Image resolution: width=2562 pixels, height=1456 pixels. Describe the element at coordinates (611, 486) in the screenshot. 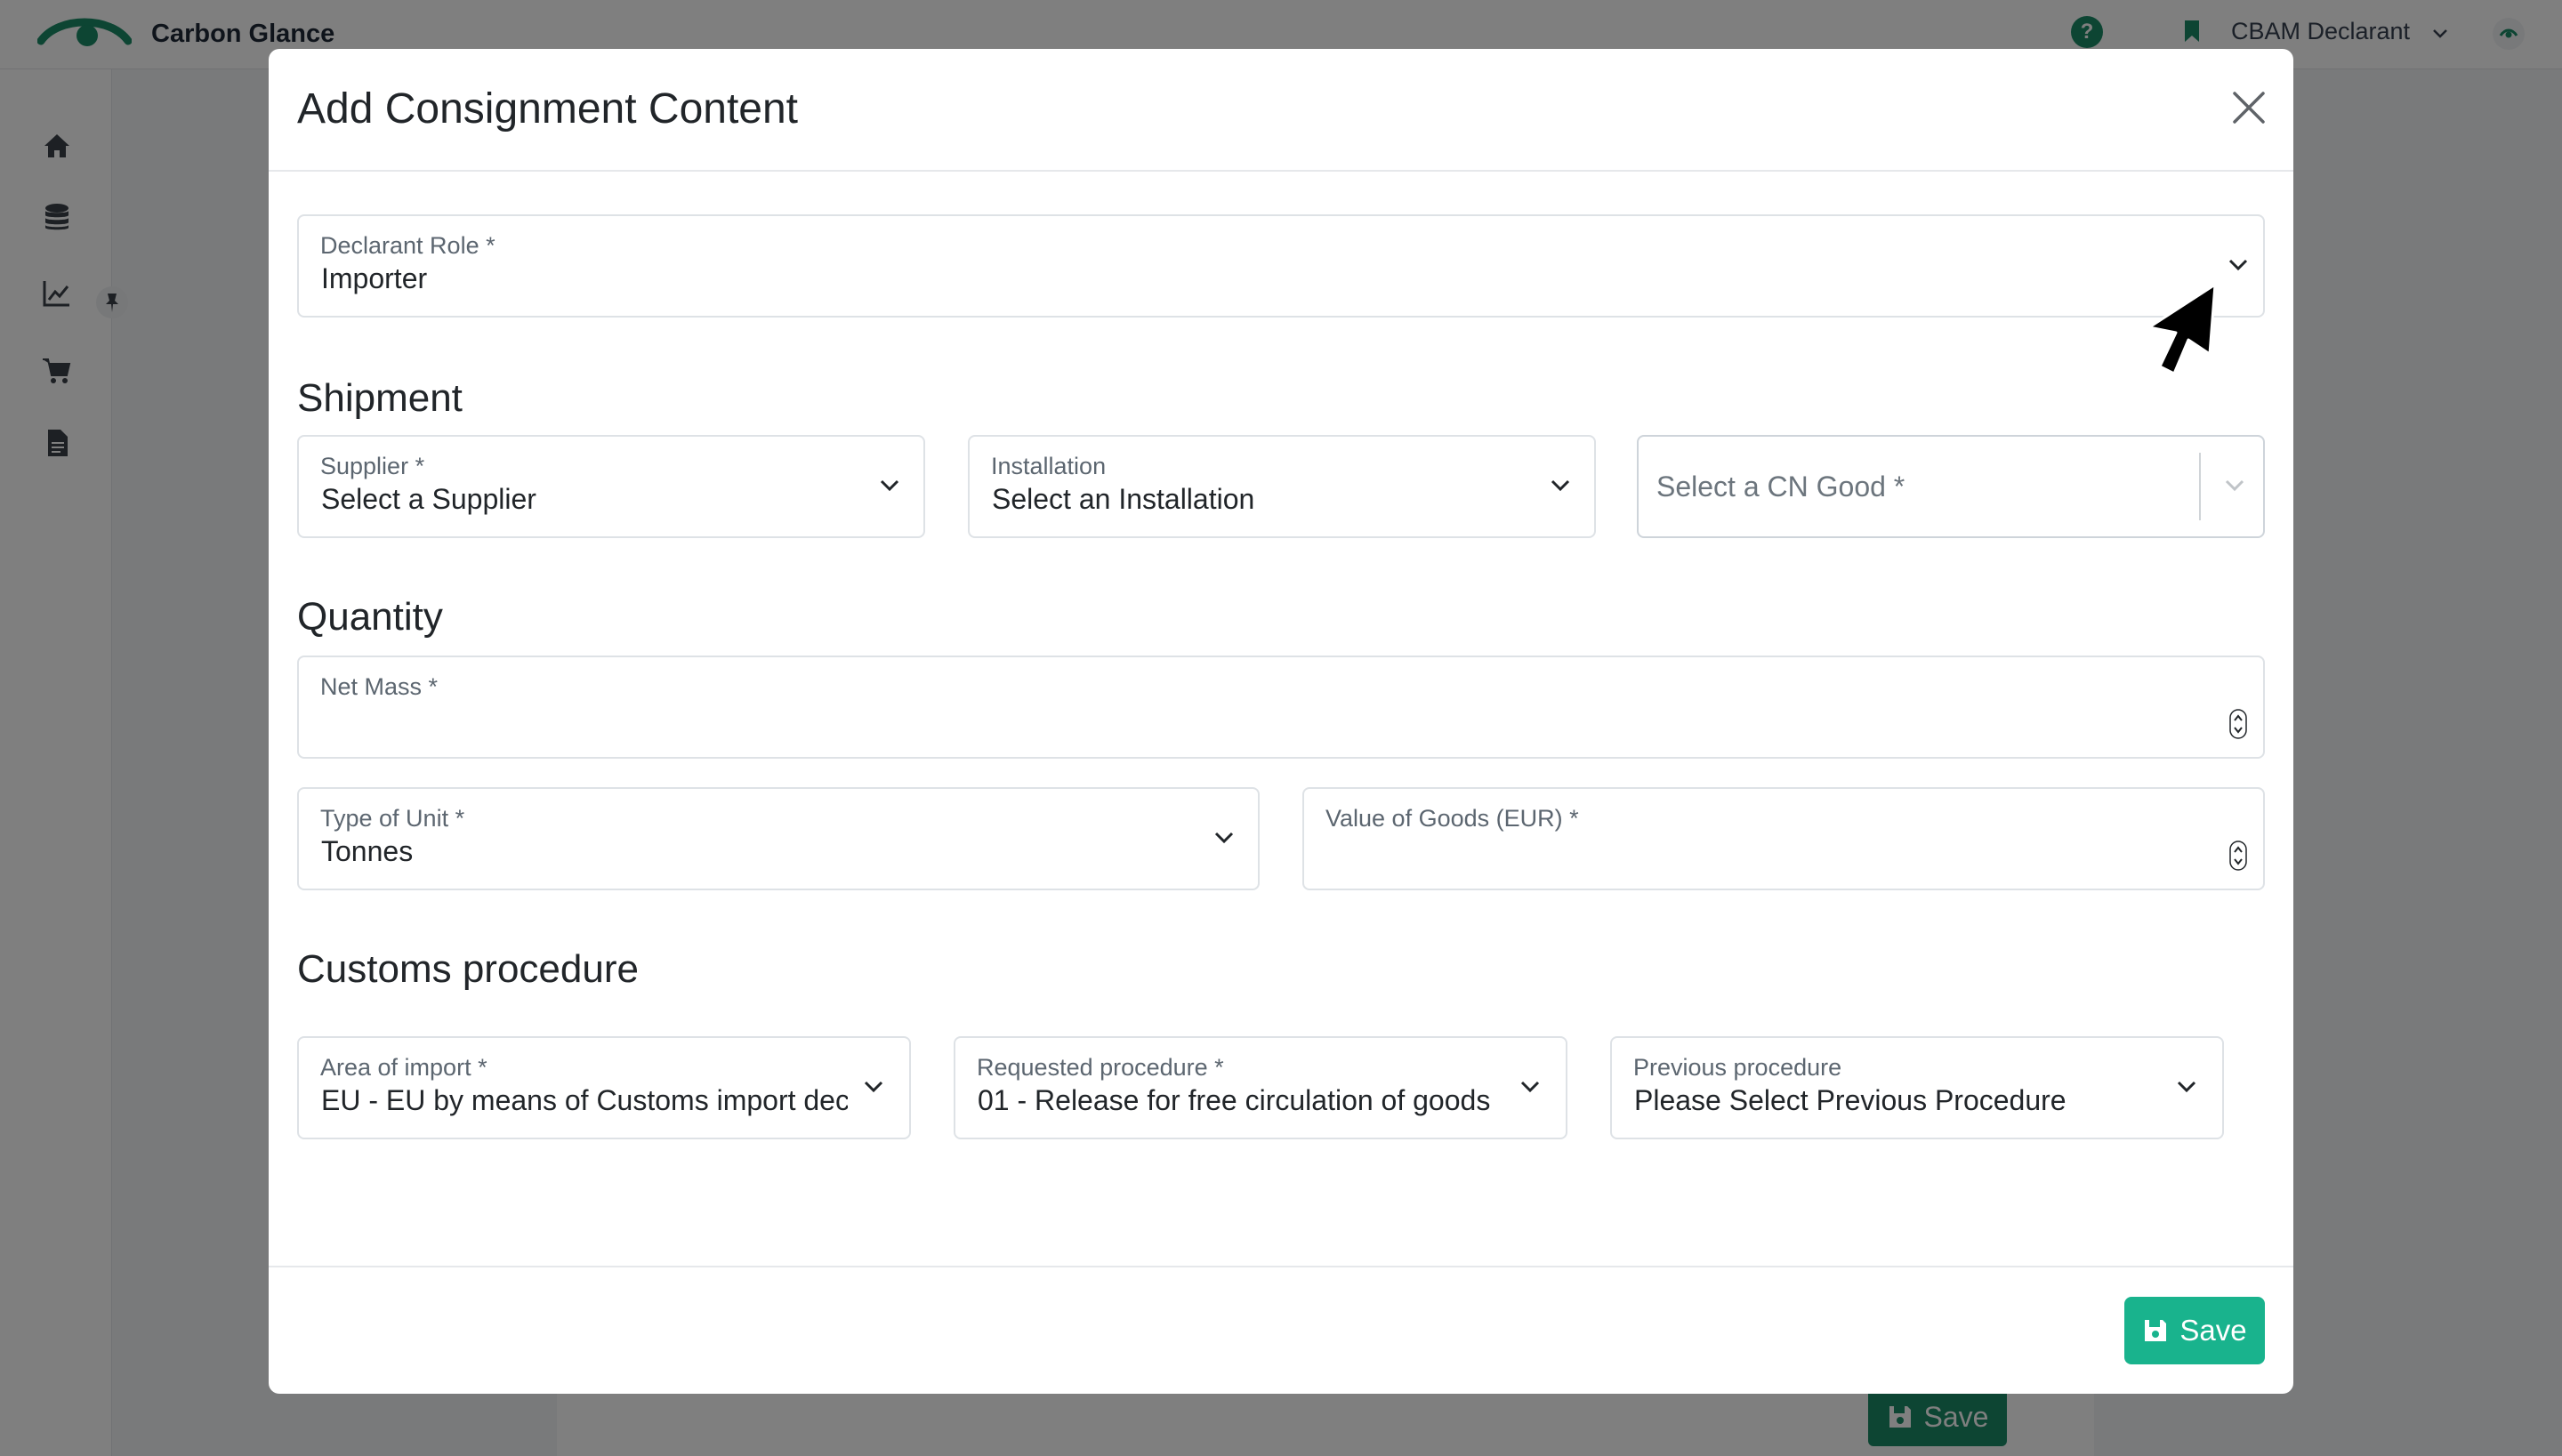

I see `supplier-select: Supplier * Select a Supplier` at that location.